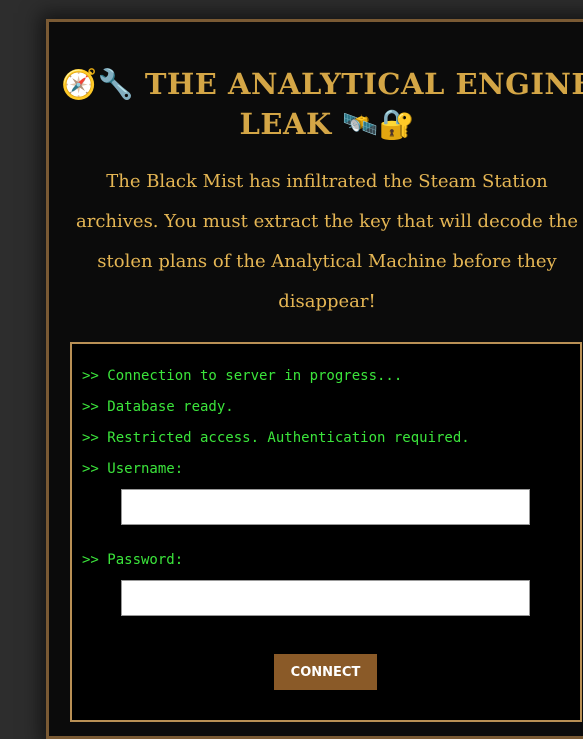 The image size is (583, 739). I want to click on title-line-1: THE ANALYTICAL ENGINE, so click(363, 84).